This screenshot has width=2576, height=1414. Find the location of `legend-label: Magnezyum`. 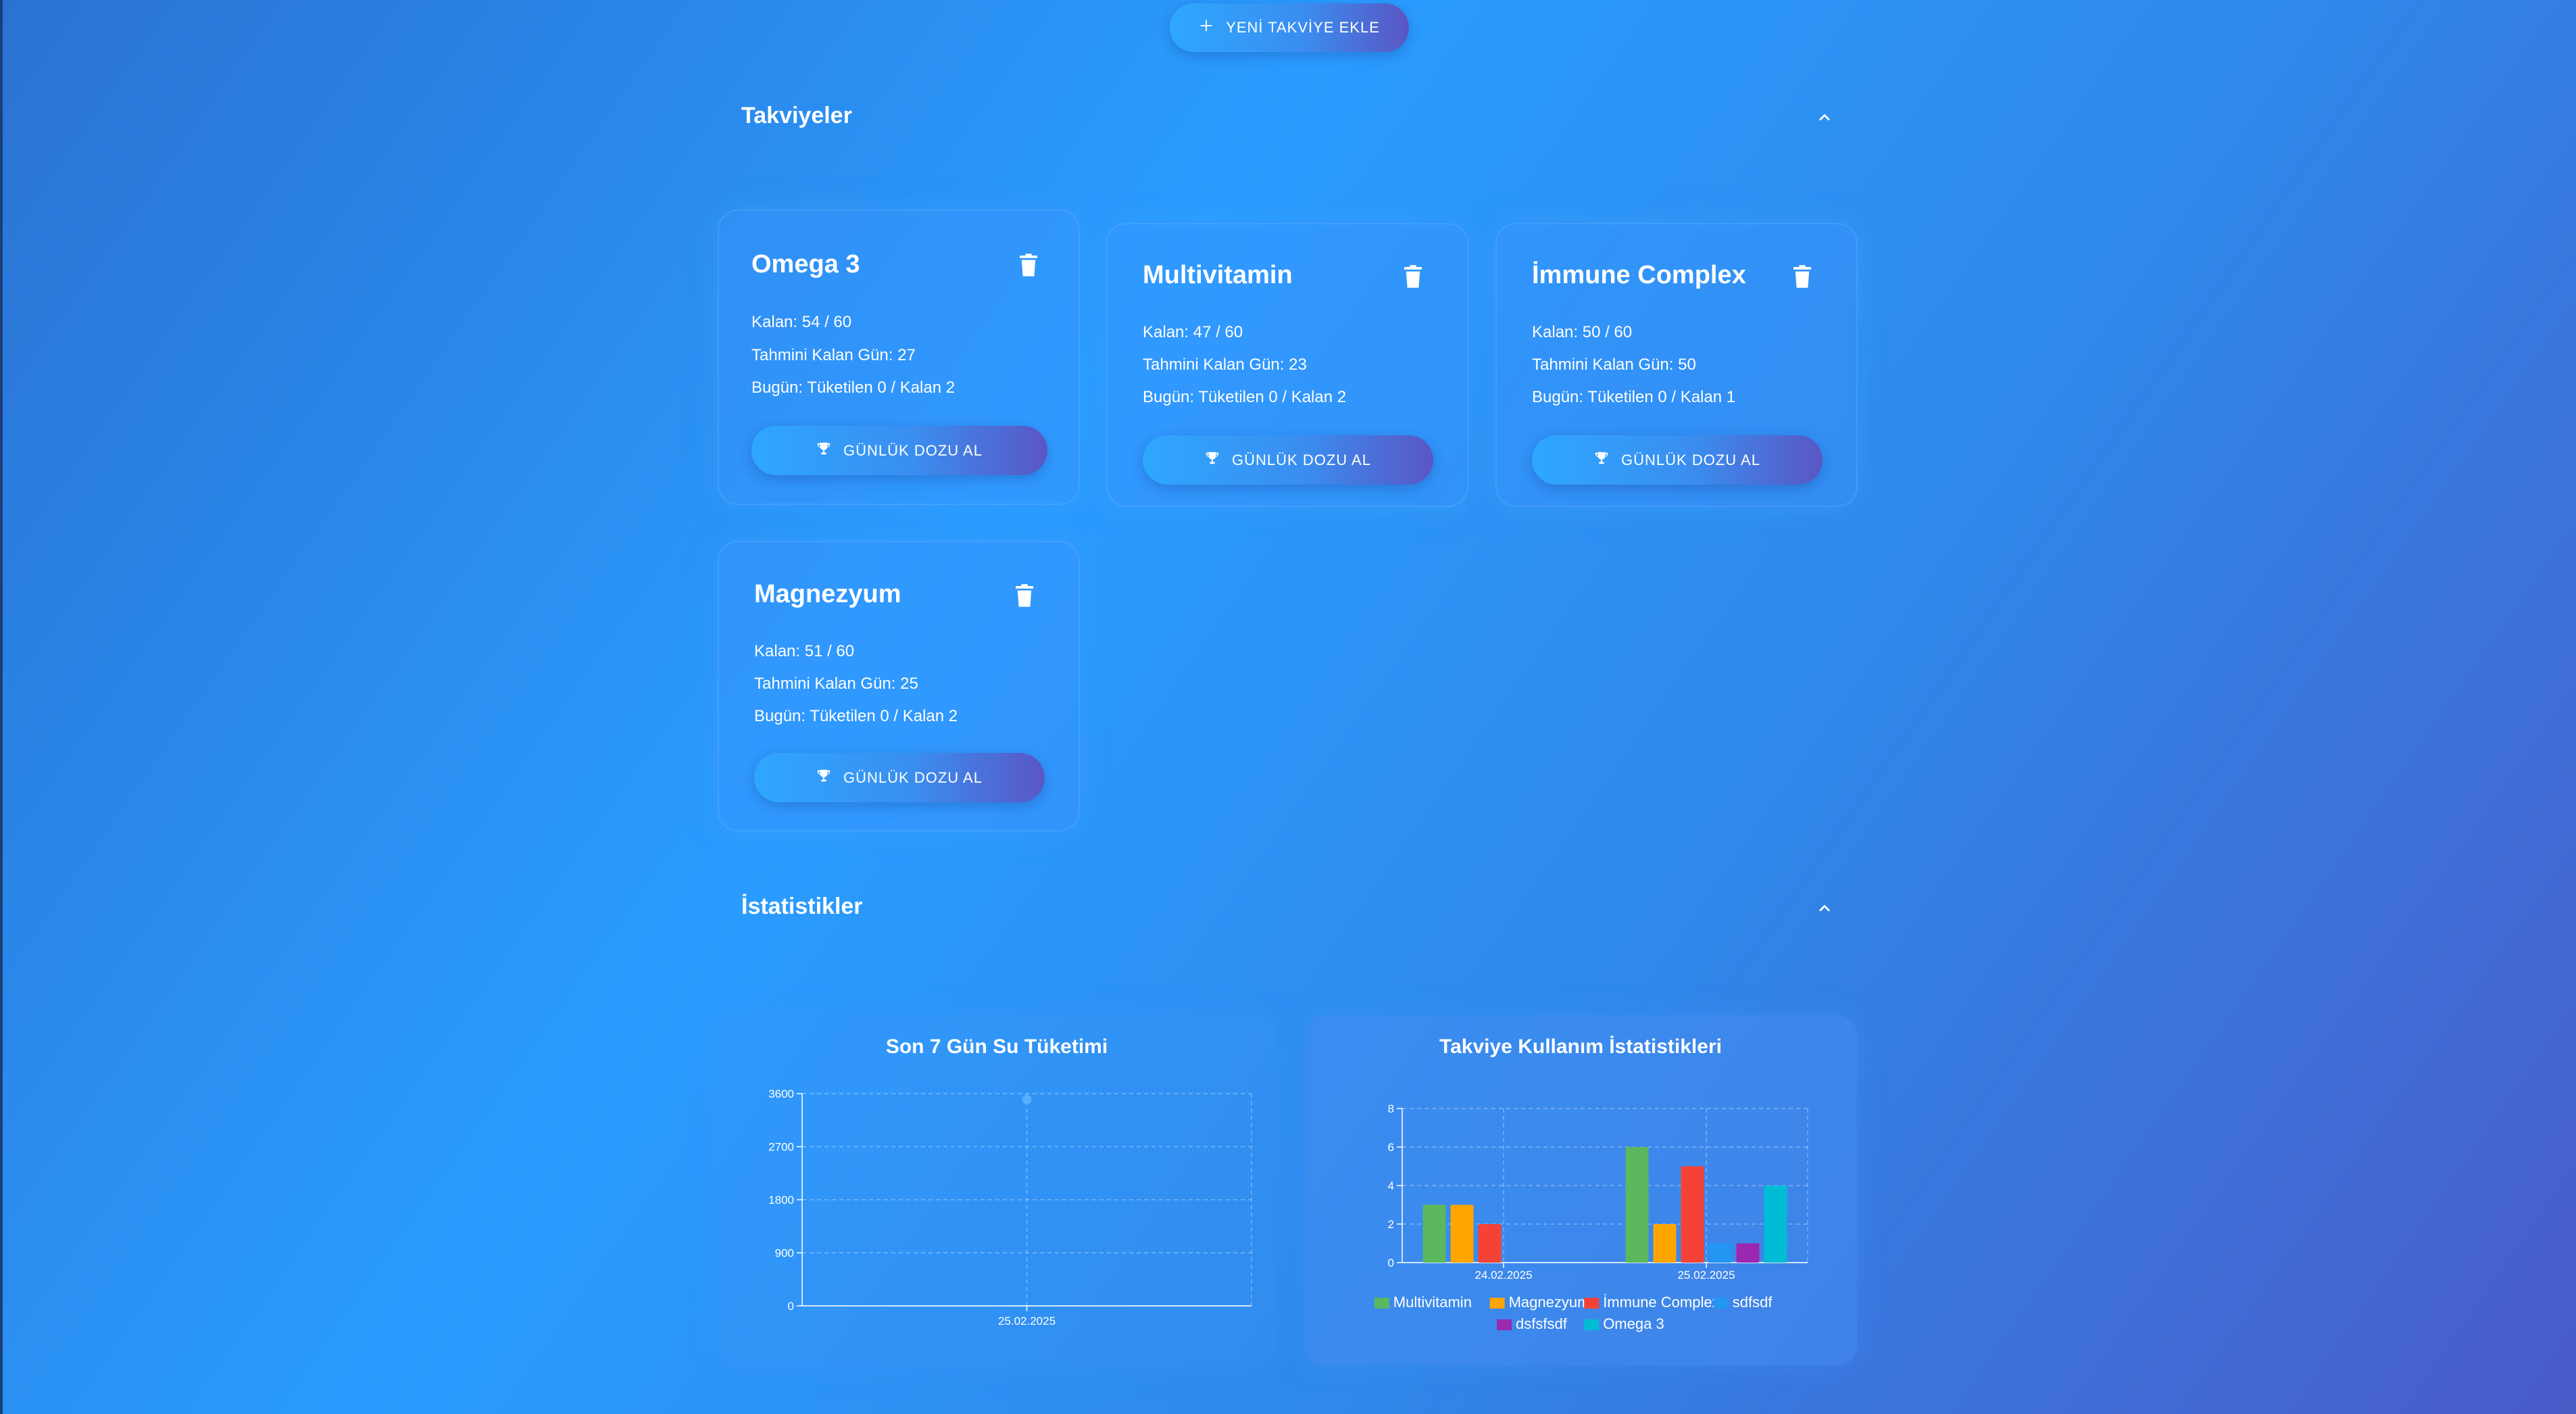

legend-label: Magnezyum is located at coordinates (1550, 1302).